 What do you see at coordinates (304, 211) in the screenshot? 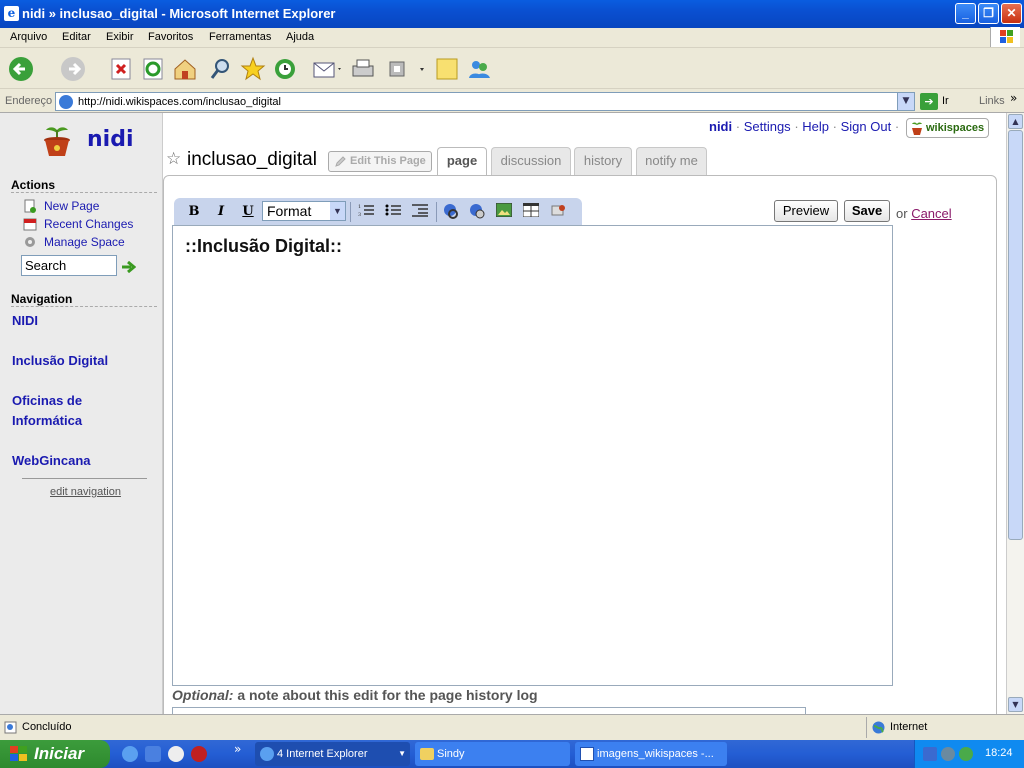
I see `format-select: Format ▼` at bounding box center [304, 211].